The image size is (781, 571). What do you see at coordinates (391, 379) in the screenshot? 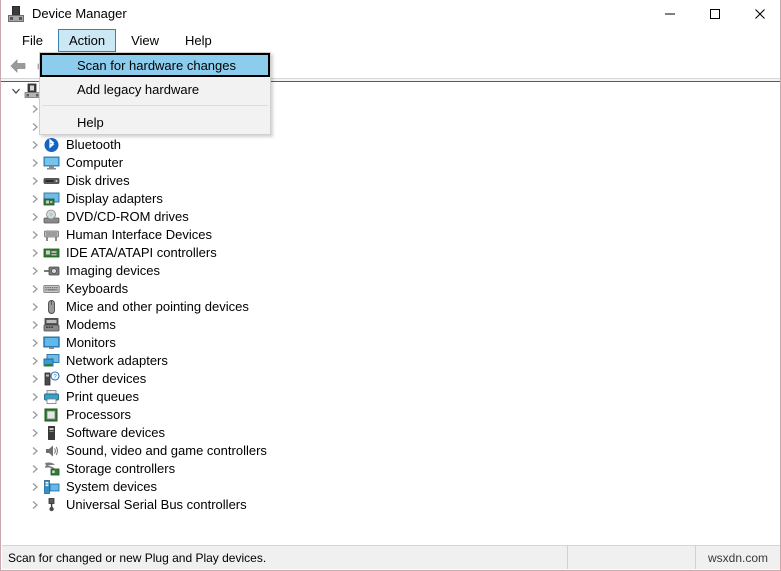
I see `tree-item-other-devices: ? Other devices` at bounding box center [391, 379].